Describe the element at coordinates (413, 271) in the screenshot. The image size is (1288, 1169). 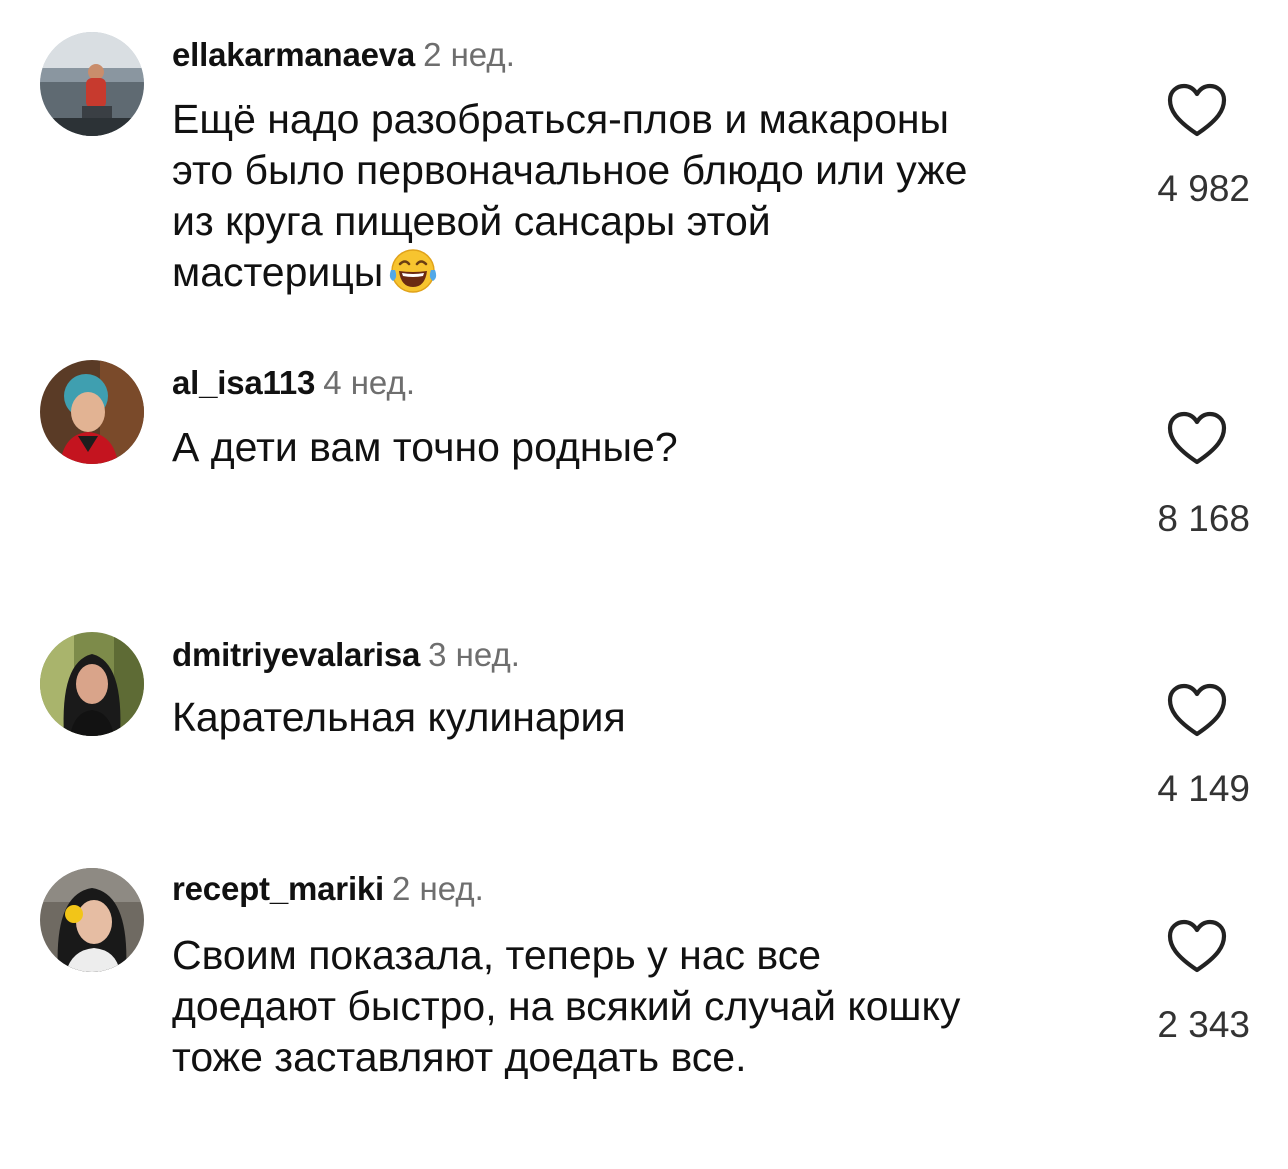
I see `face-with-tears-of-joy-icon` at that location.